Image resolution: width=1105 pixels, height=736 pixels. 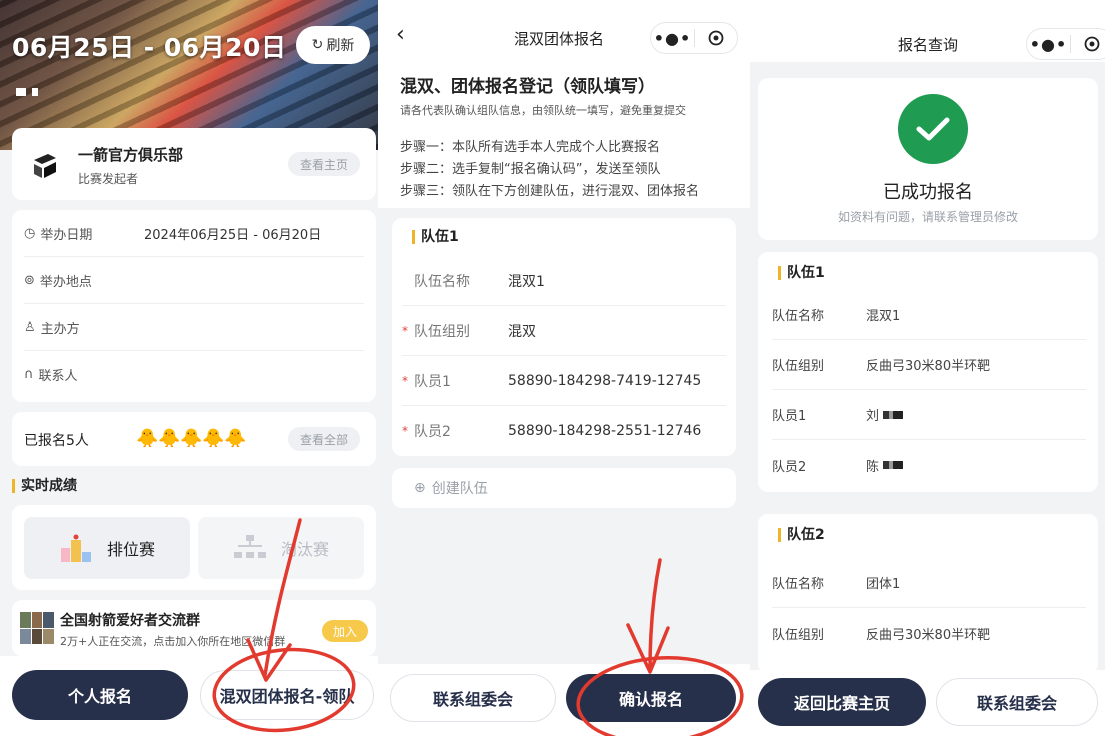 I want to click on step-text: 步骤三：领队在下方创建队伍，进行混双、团体报名, so click(x=550, y=191).